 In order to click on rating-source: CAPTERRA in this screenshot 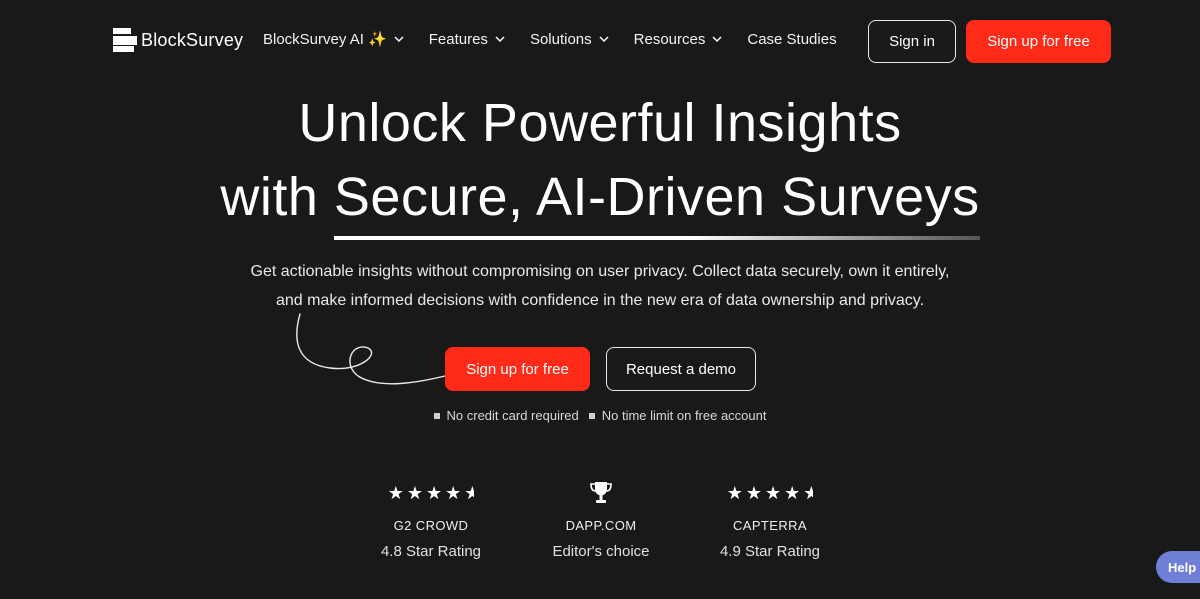, I will do `click(770, 525)`.